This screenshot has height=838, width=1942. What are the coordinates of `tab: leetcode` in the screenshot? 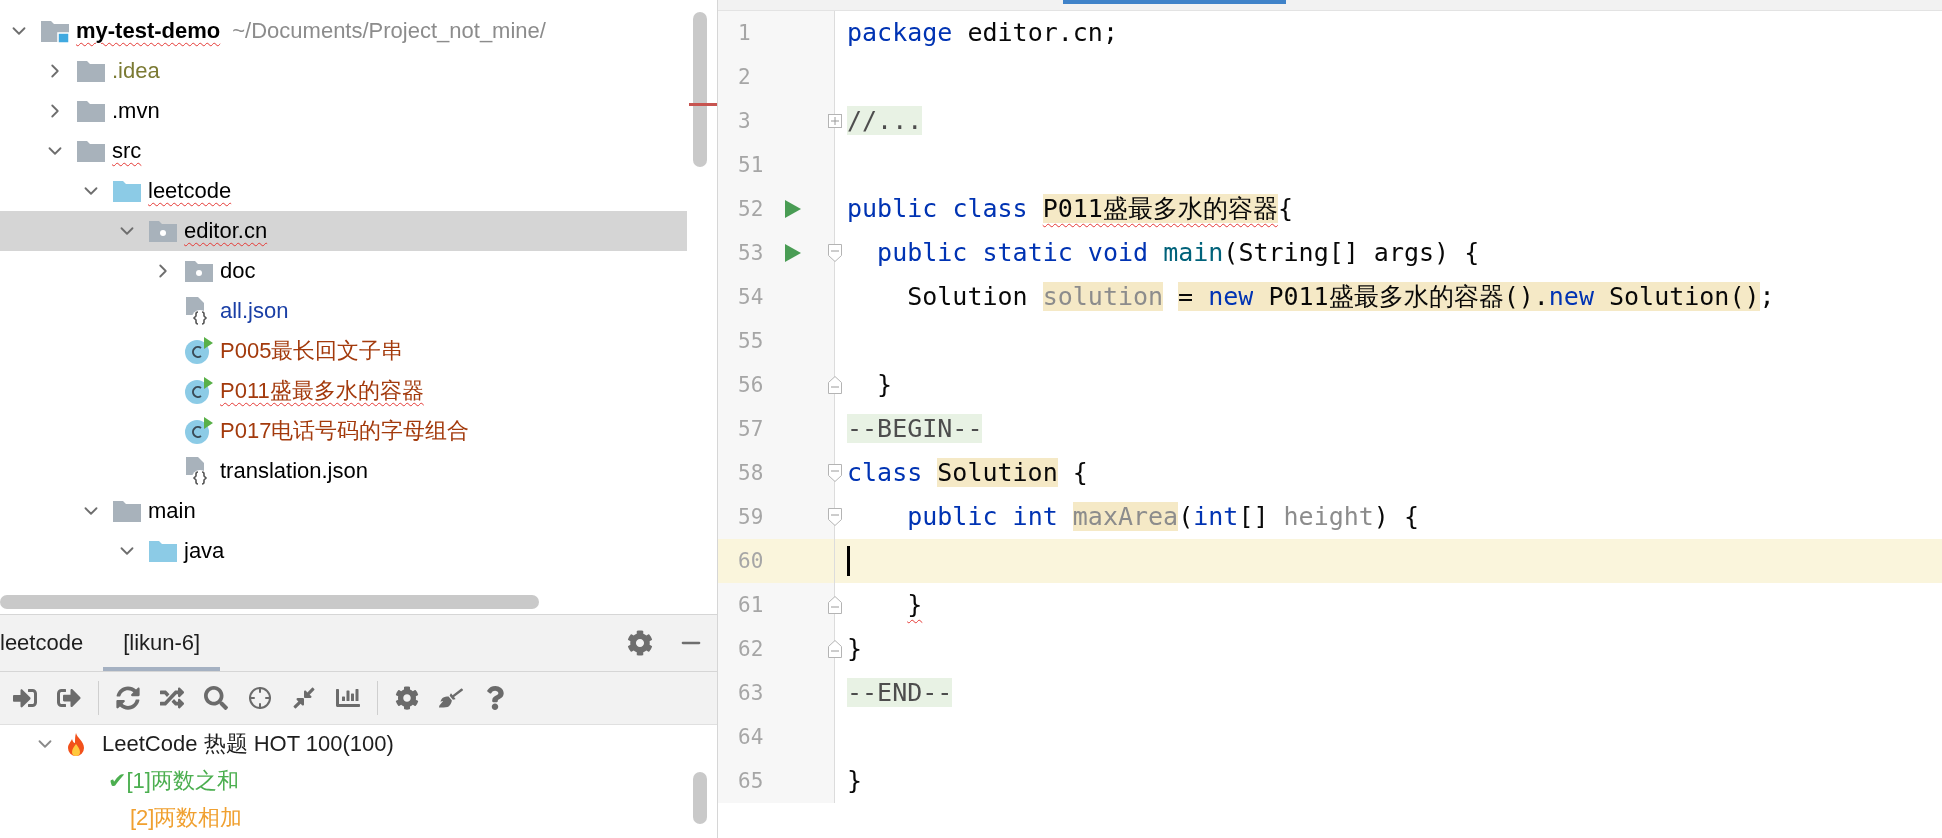 It's located at (52, 643).